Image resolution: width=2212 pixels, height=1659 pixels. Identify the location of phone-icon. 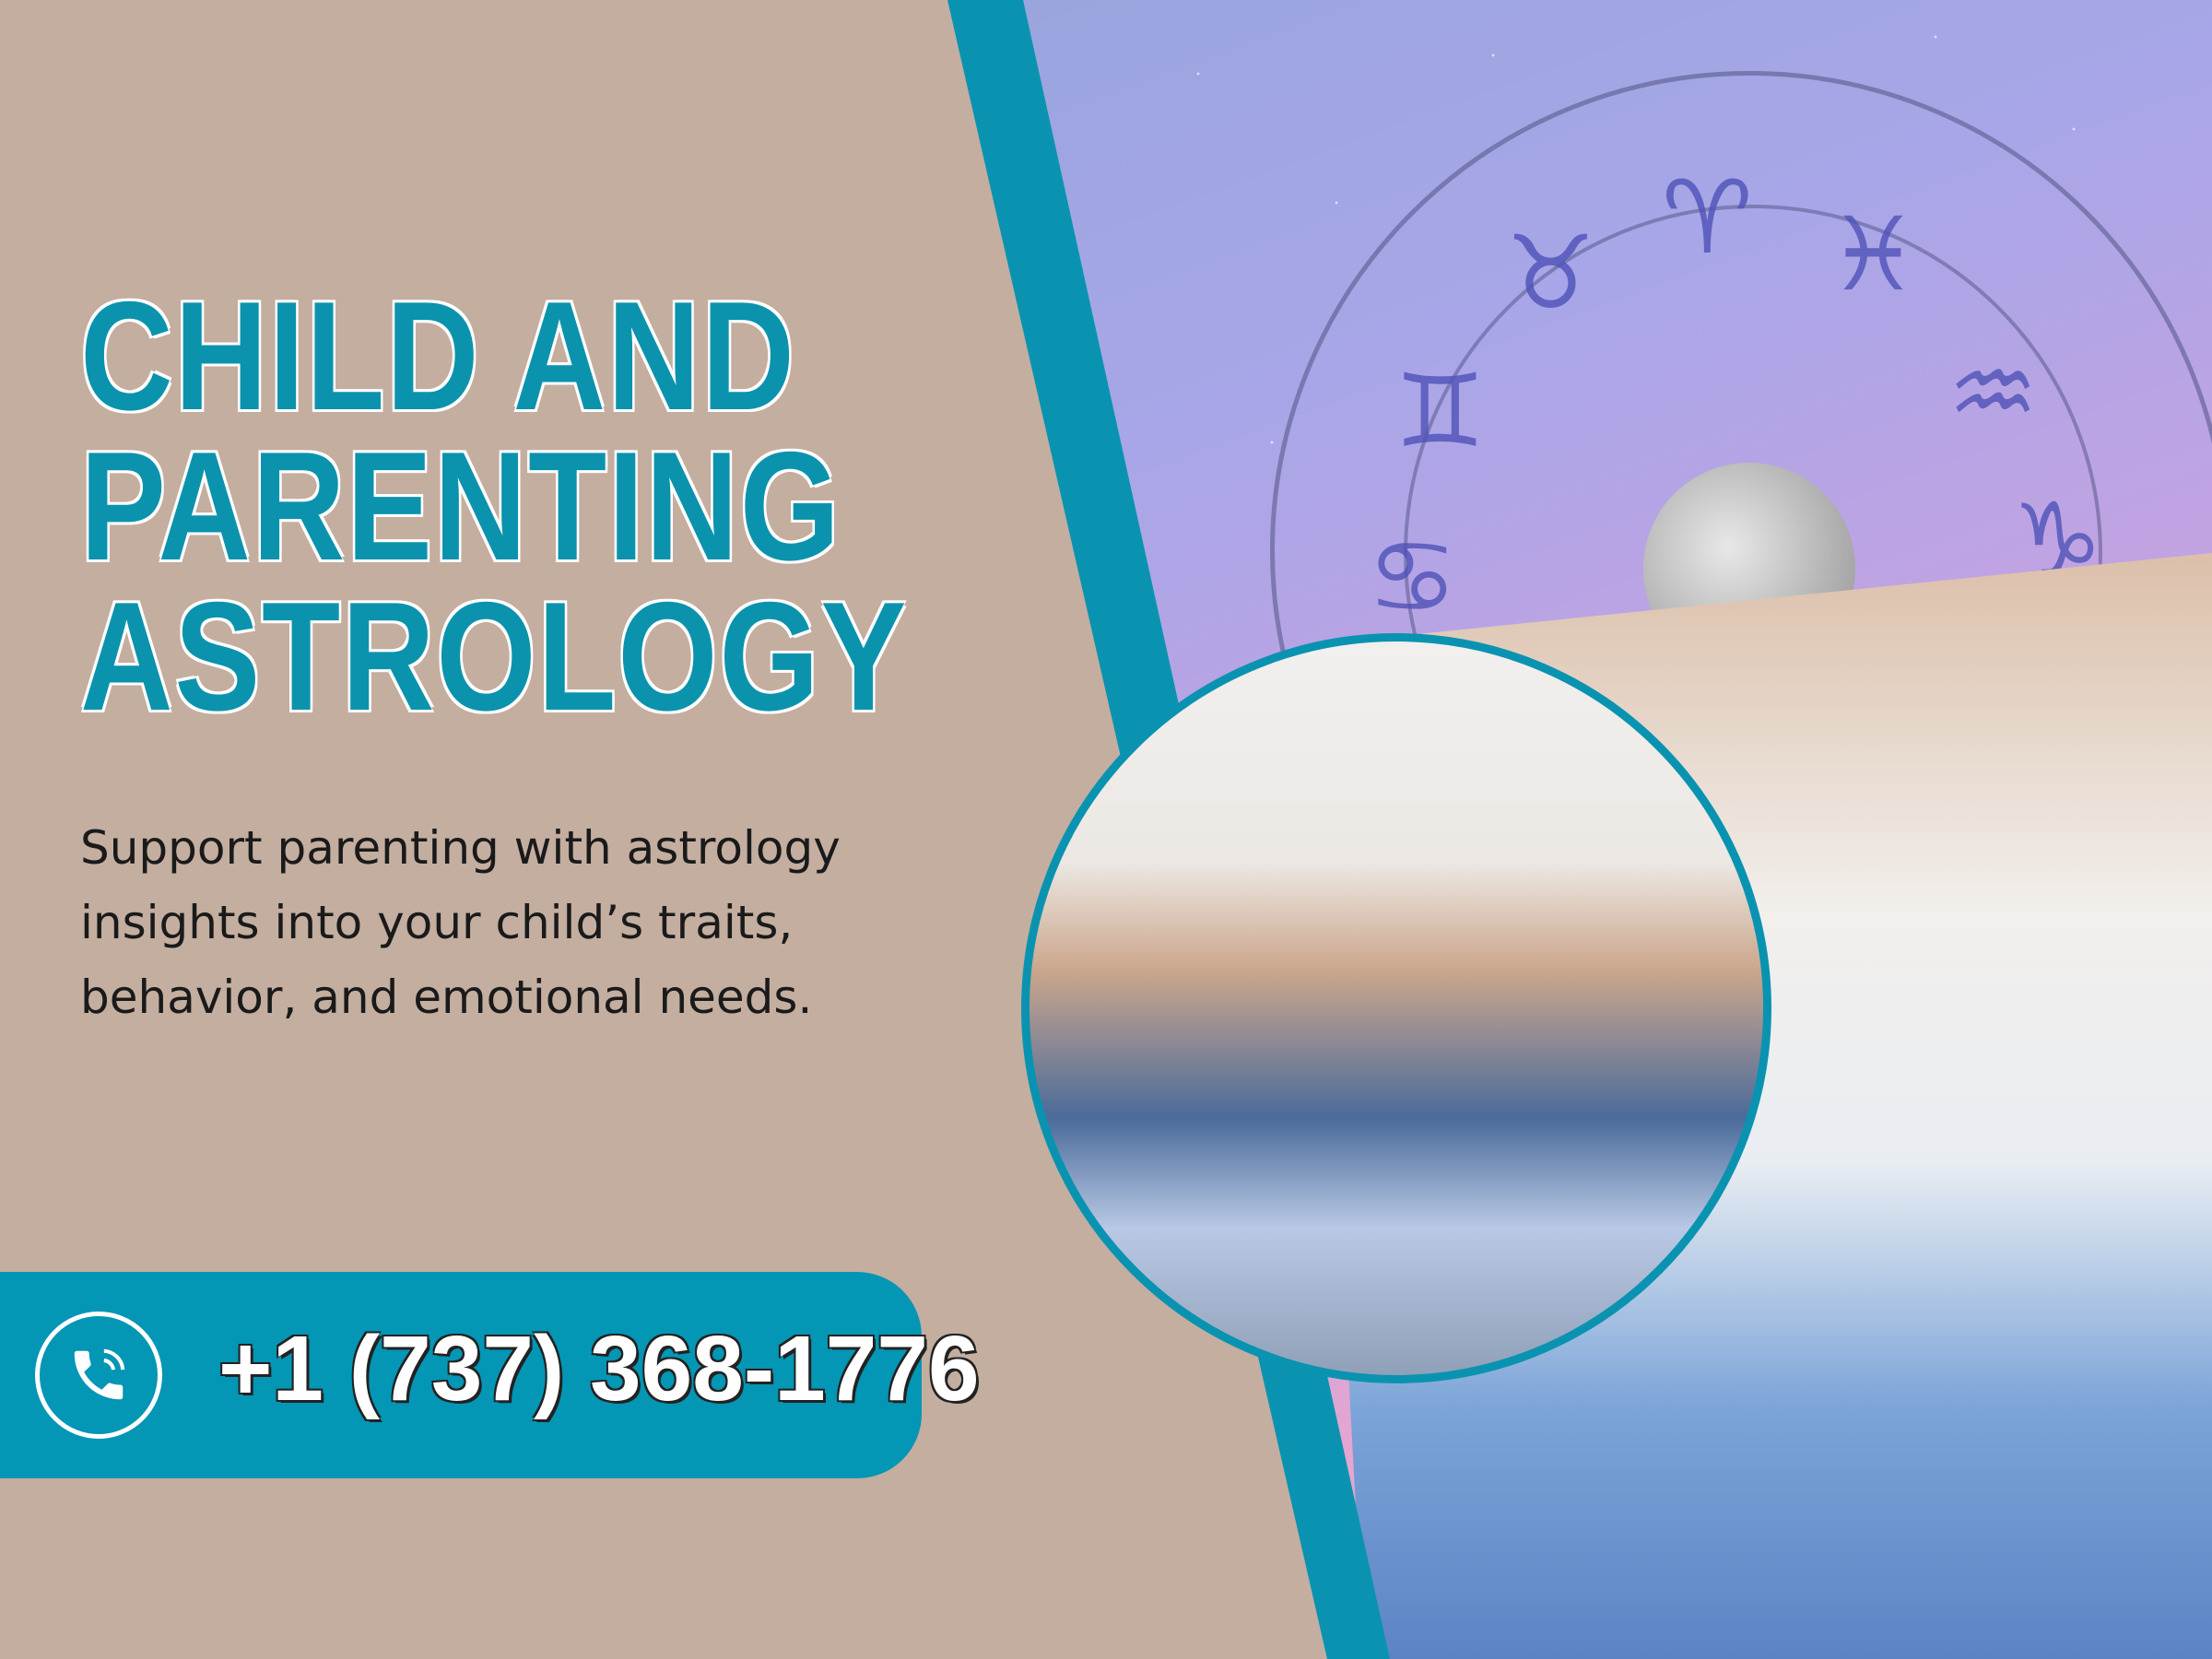
(98, 1375).